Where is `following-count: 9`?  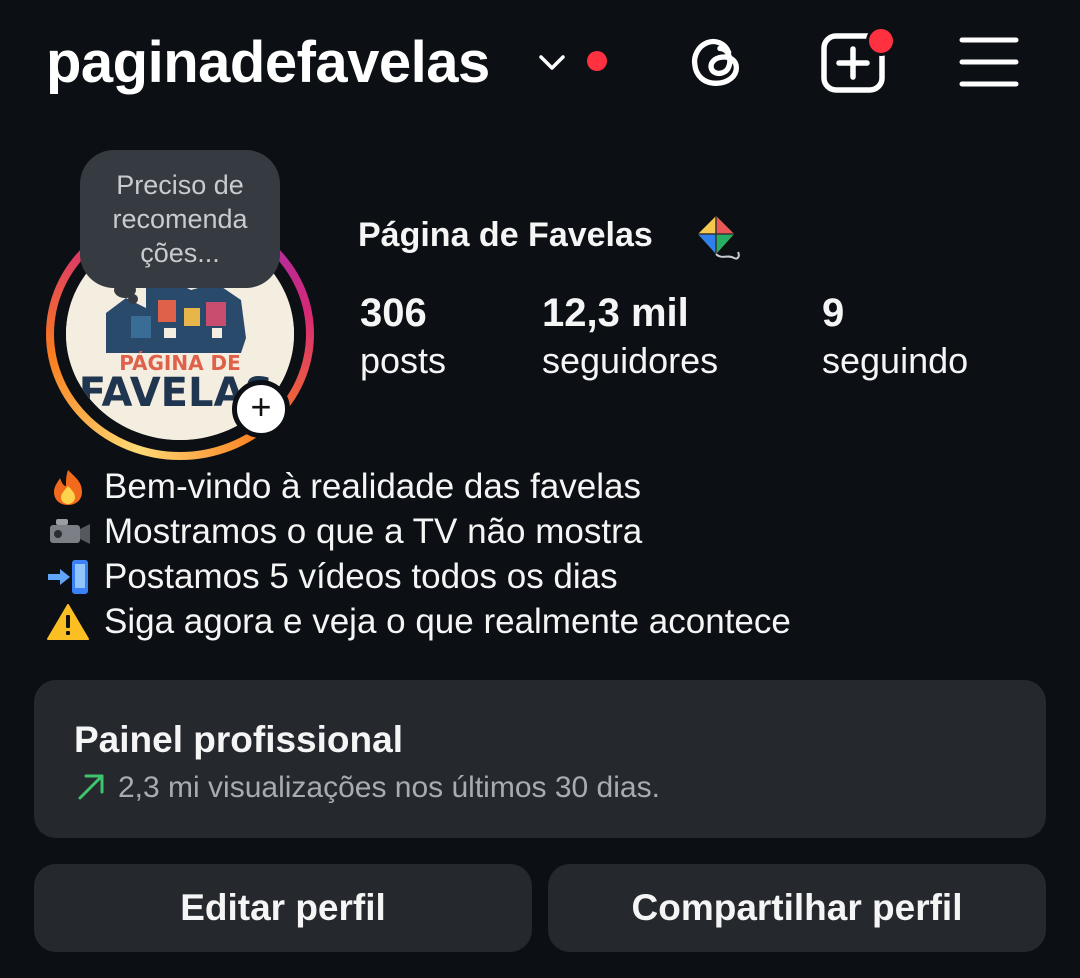
following-count: 9 is located at coordinates (833, 313).